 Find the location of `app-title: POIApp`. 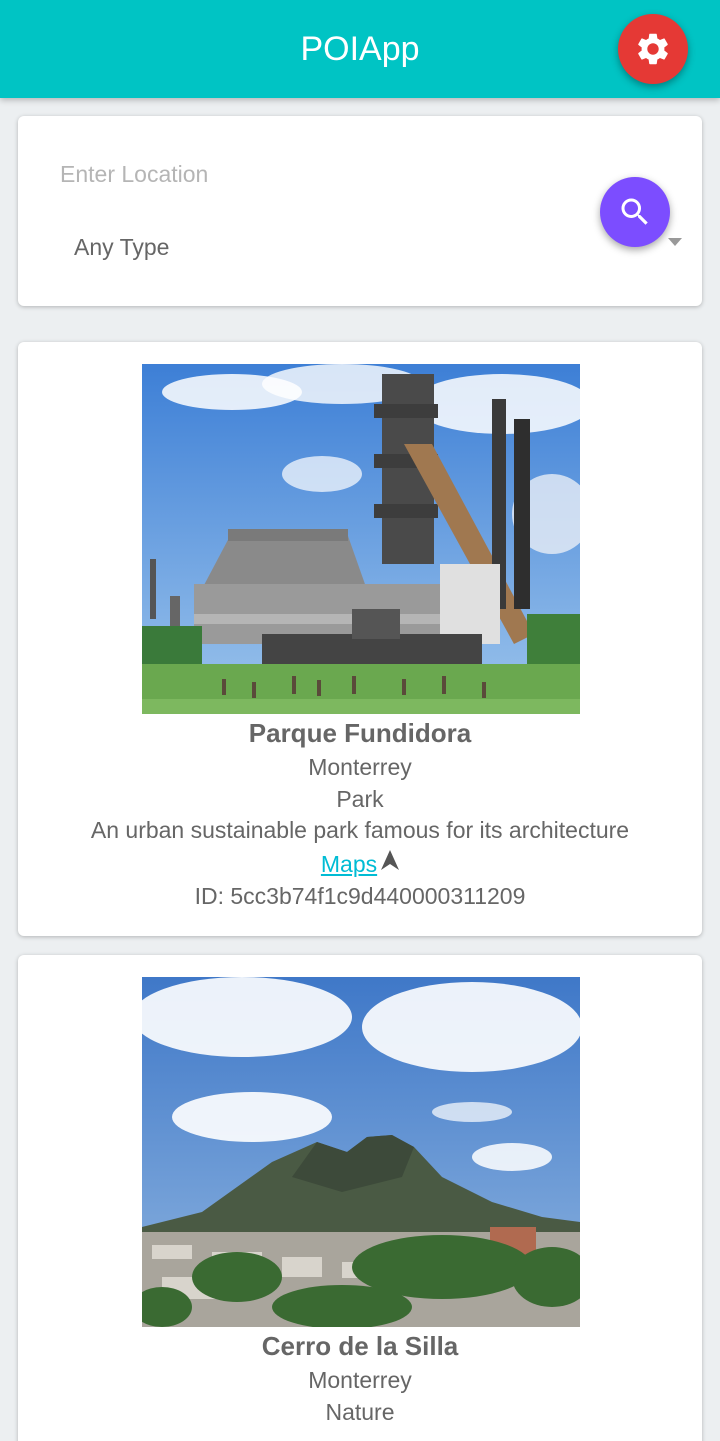

app-title: POIApp is located at coordinates (360, 49).